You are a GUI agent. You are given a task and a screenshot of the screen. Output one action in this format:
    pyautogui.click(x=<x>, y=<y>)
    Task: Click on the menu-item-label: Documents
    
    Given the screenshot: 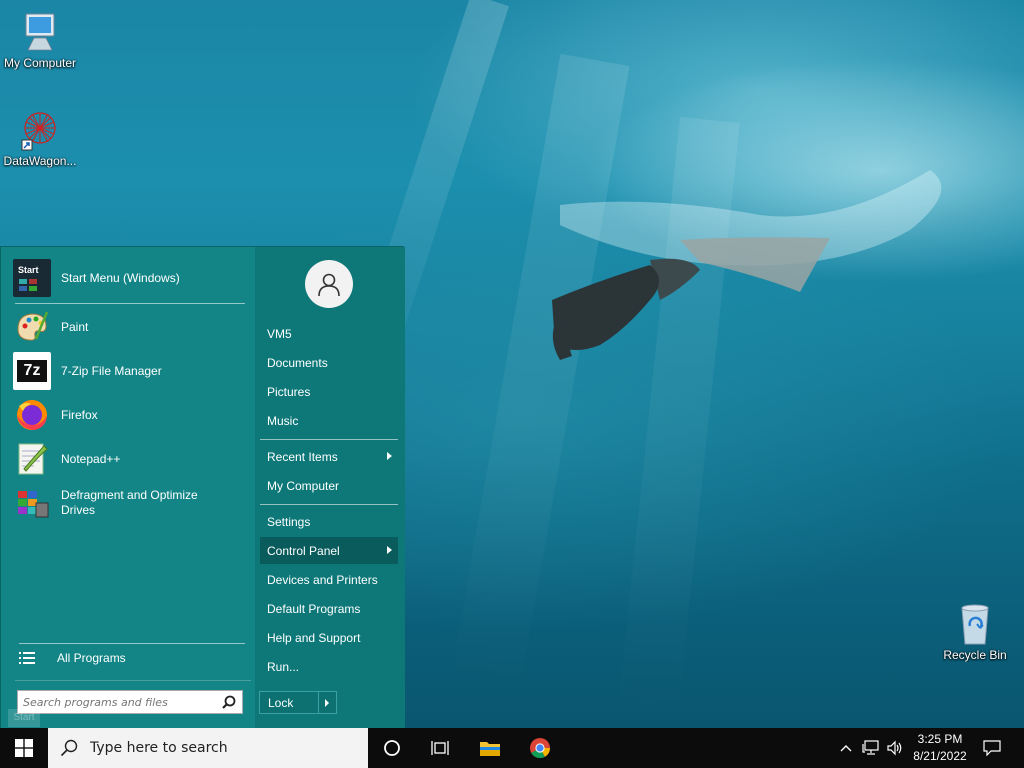 What is the action you would take?
    pyautogui.click(x=297, y=362)
    